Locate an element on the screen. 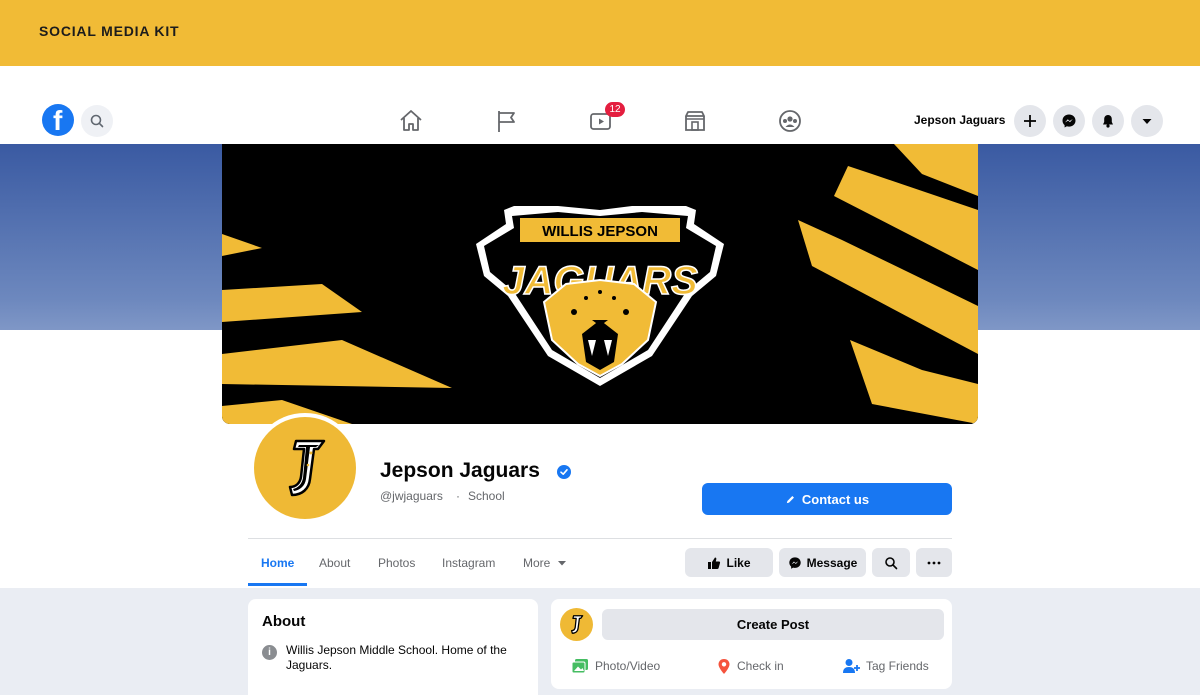  marketplace-icon is located at coordinates (695, 121).